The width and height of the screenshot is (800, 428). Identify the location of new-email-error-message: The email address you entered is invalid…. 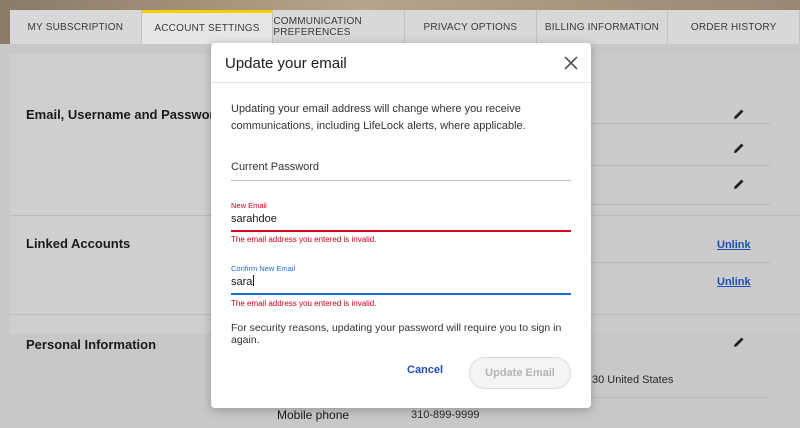
(304, 239).